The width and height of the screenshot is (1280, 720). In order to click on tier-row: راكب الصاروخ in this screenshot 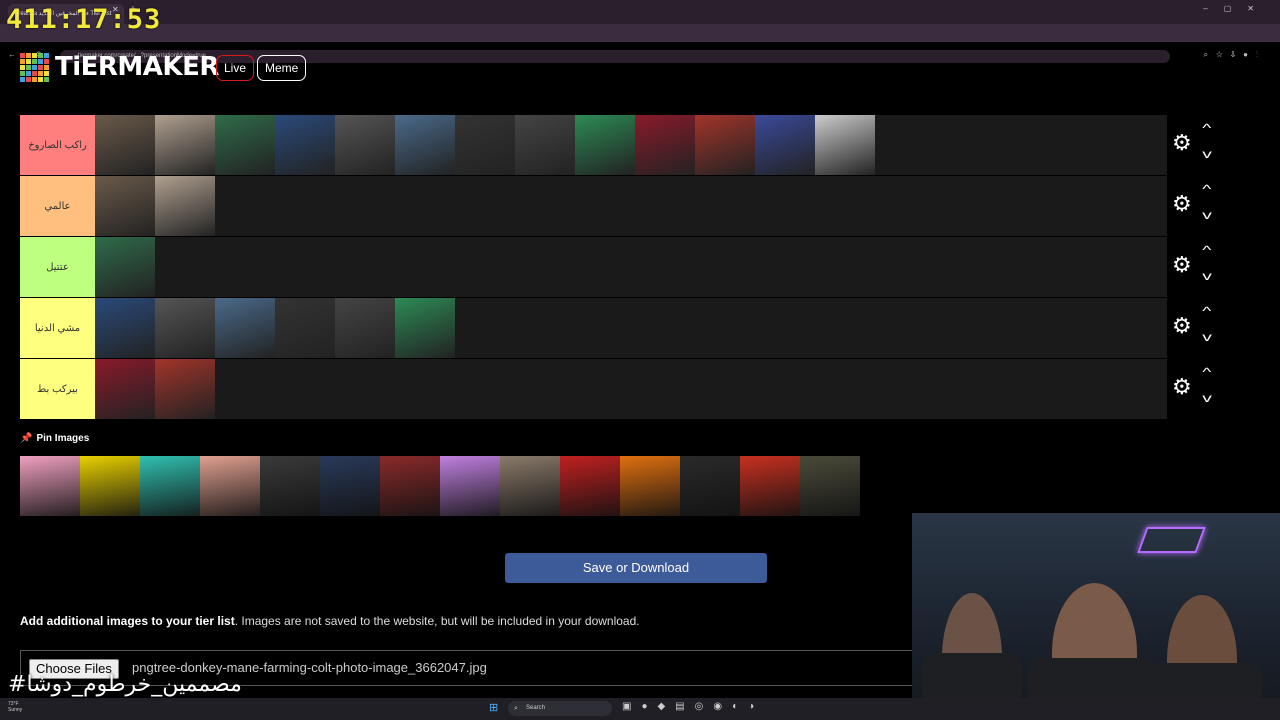, I will do `click(593, 145)`.